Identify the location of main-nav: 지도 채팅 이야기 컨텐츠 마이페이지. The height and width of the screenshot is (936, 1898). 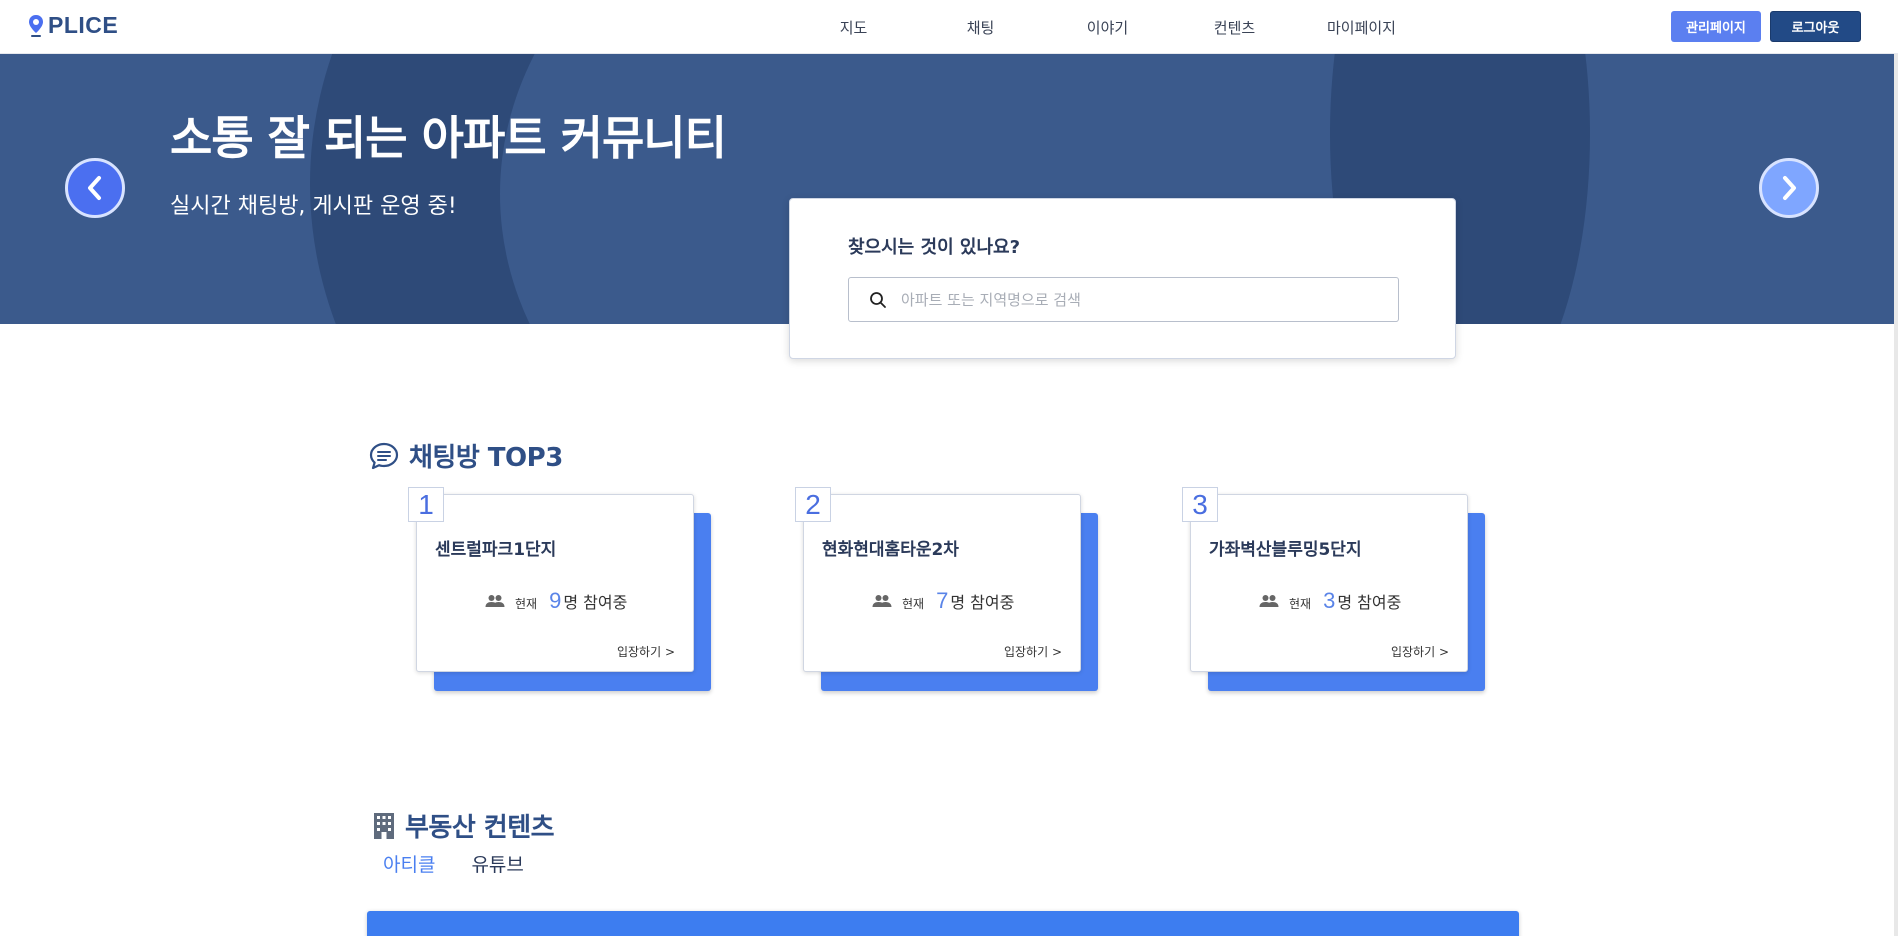
(1107, 27).